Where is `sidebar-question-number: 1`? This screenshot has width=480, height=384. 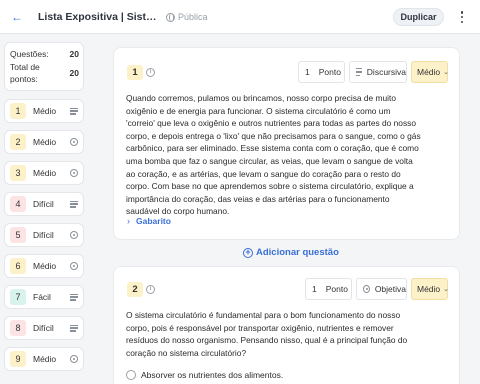
sidebar-question-number: 1 is located at coordinates (18, 111).